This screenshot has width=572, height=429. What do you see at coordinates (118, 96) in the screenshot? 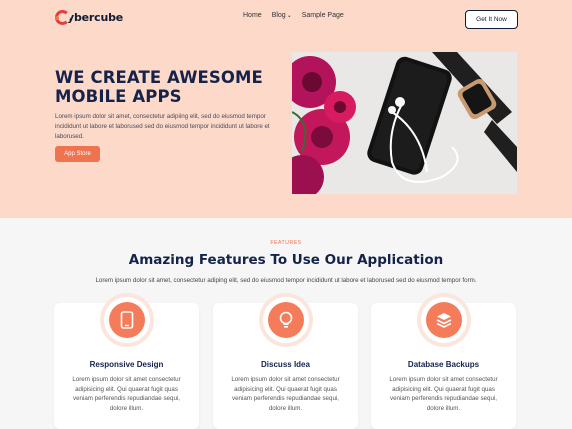
I see `hero-title-line-2: MOBILE APPS` at bounding box center [118, 96].